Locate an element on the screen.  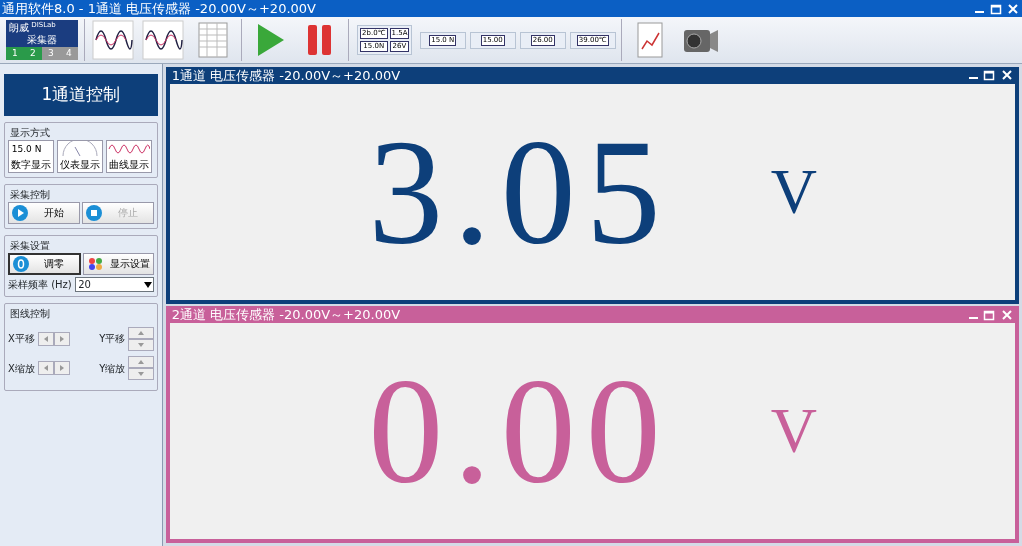
channel-indicator: 2 is located at coordinates (32, 53).